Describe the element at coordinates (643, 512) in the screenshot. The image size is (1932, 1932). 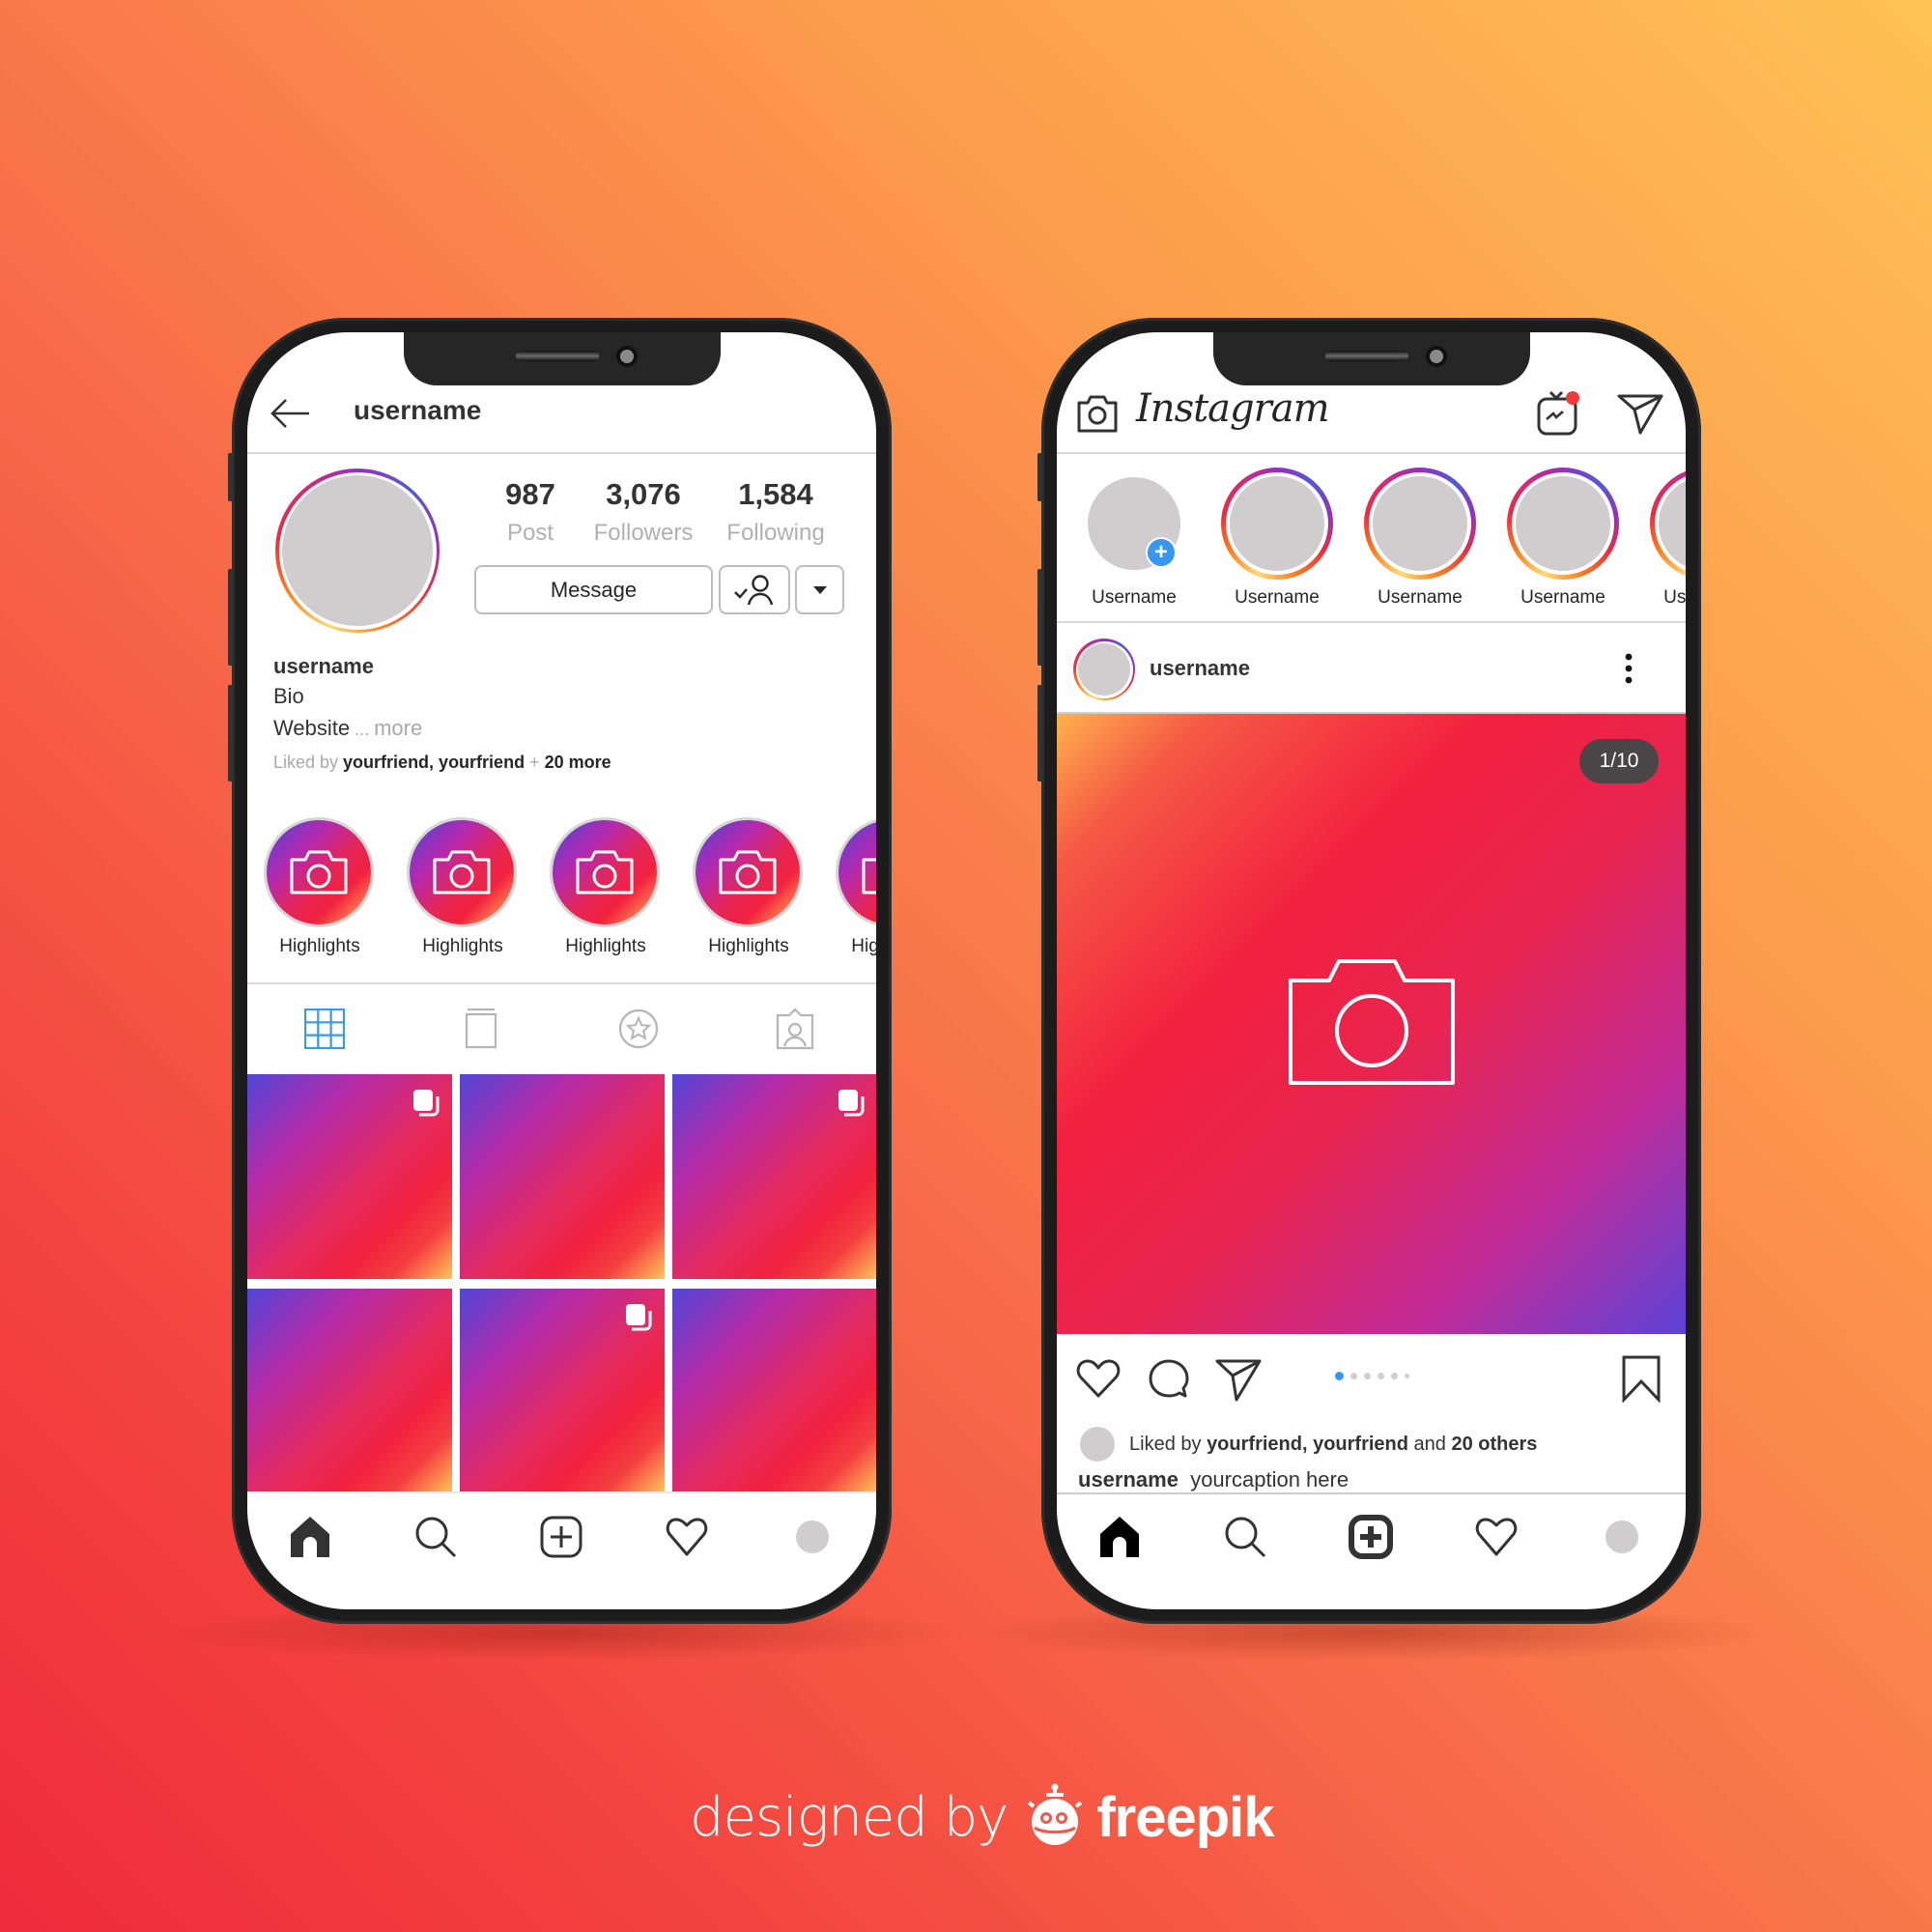
I see `stat-followers: 3,076 Followers` at that location.